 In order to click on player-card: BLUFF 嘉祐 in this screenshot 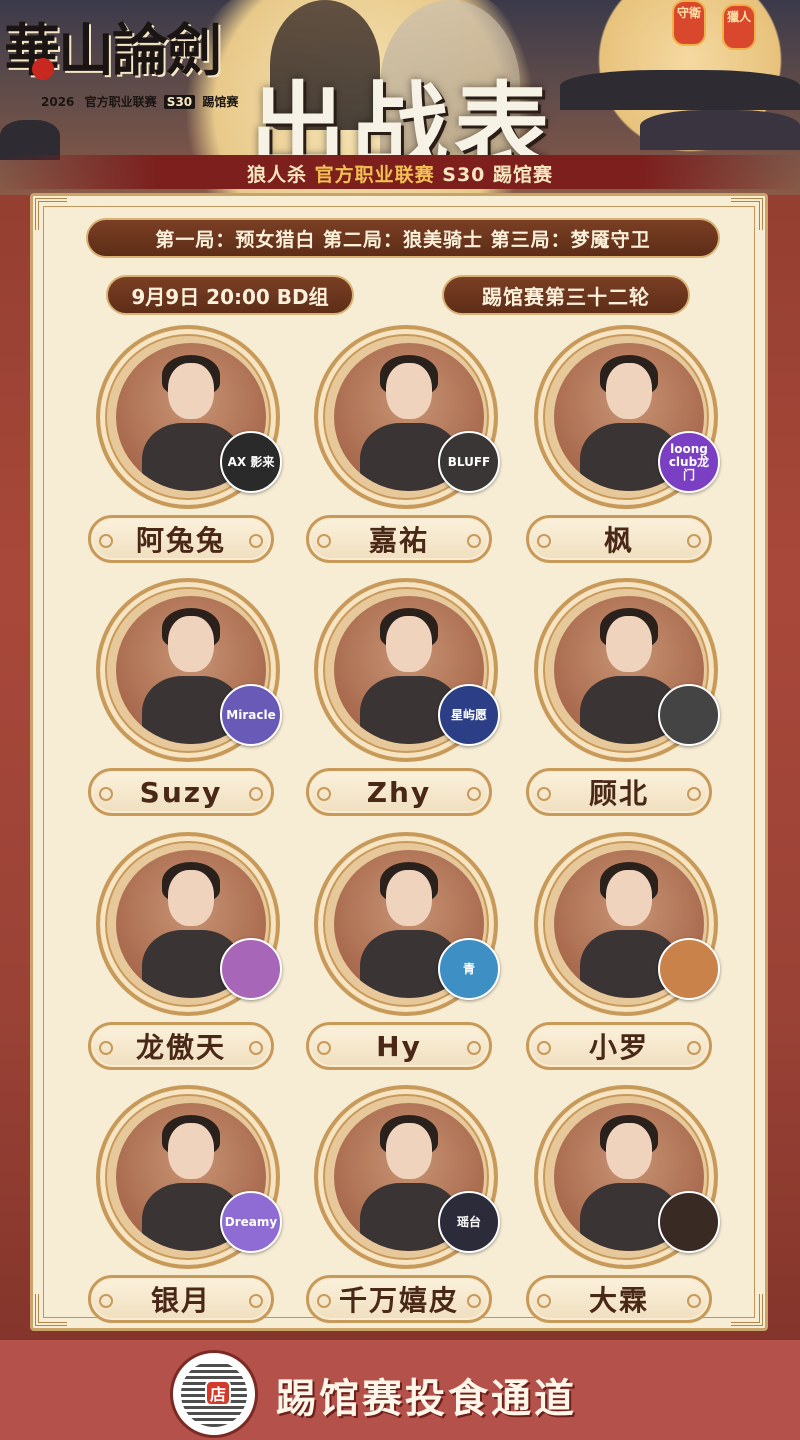, I will do `click(406, 447)`.